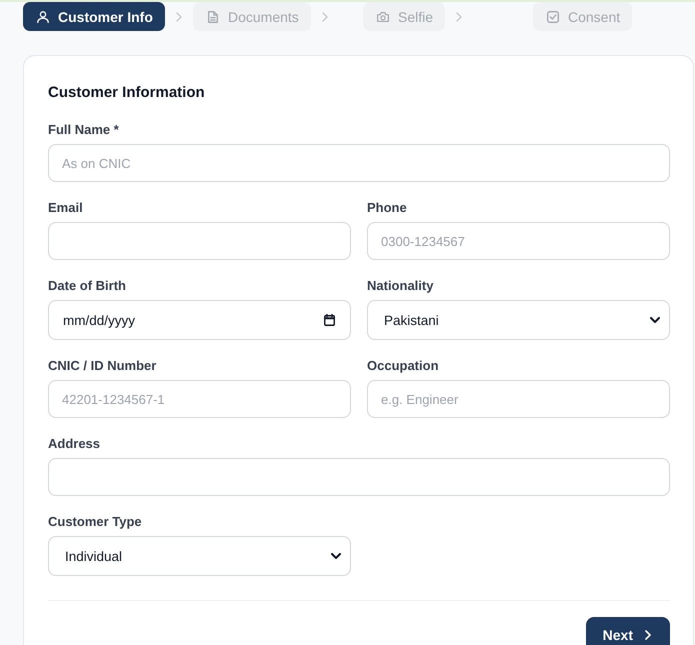 Image resolution: width=695 pixels, height=645 pixels. What do you see at coordinates (103, 366) in the screenshot?
I see `field-label: CNIC / ID Number` at bounding box center [103, 366].